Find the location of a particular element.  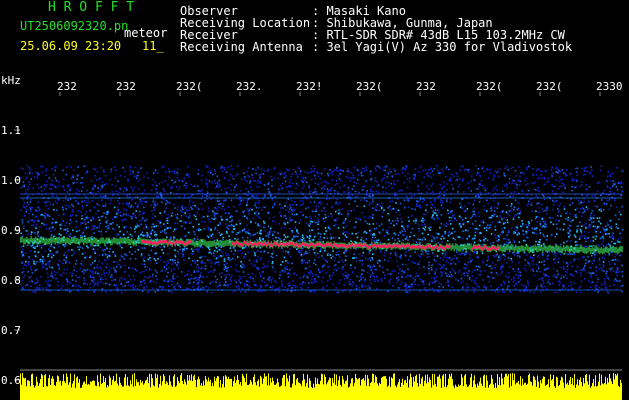

y-tick: 0.8 is located at coordinates (11, 280).